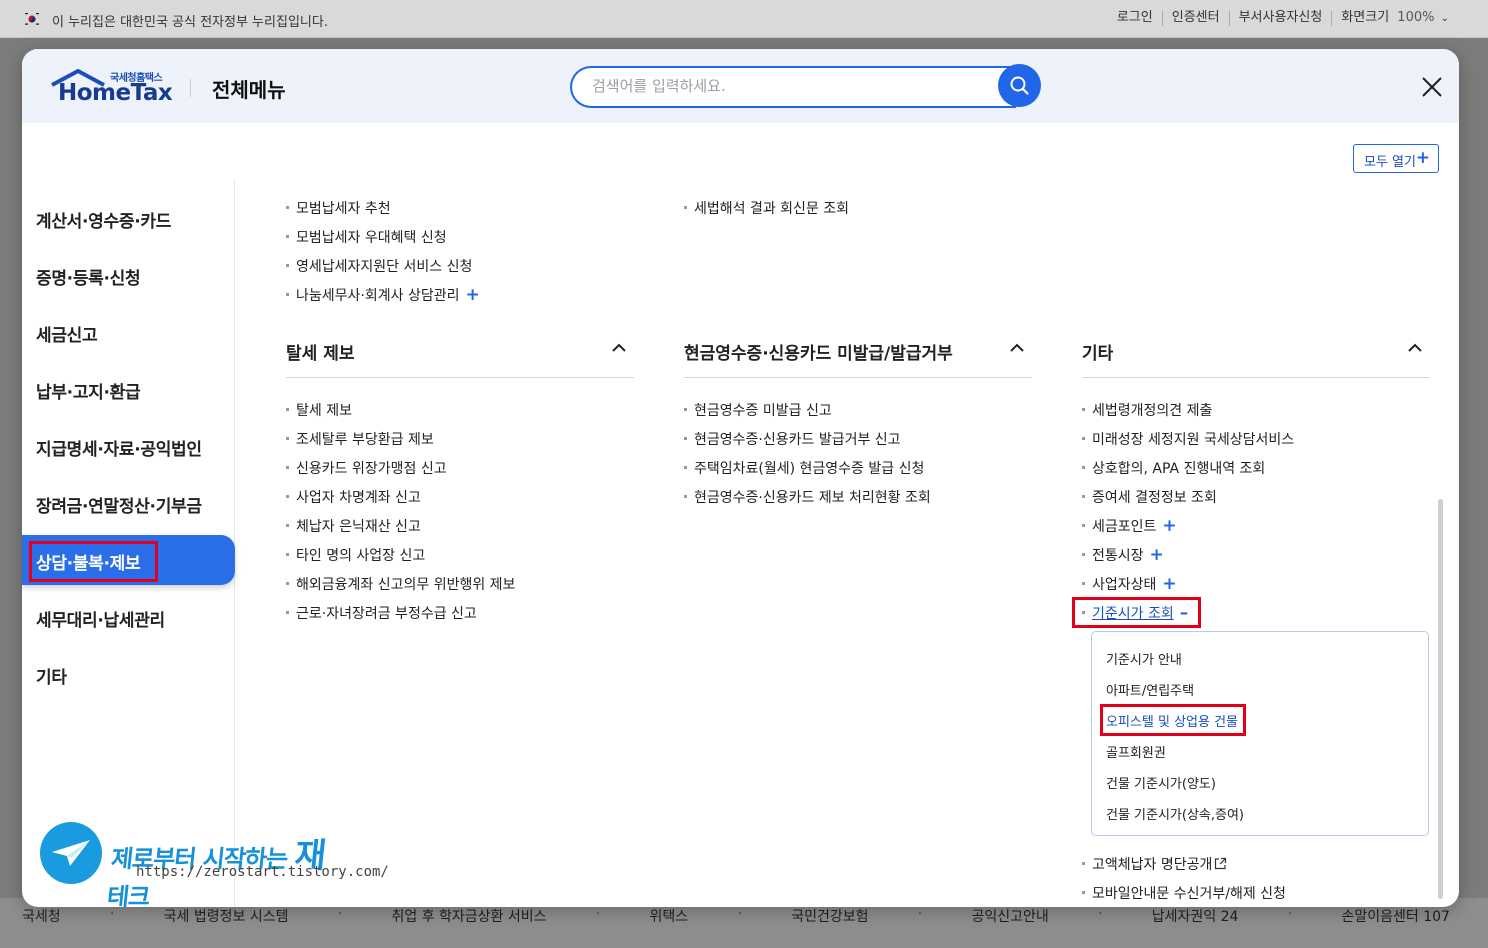 This screenshot has width=1488, height=948. What do you see at coordinates (1149, 497) in the screenshot?
I see `menu-link: 증여세 결정정보 조회` at bounding box center [1149, 497].